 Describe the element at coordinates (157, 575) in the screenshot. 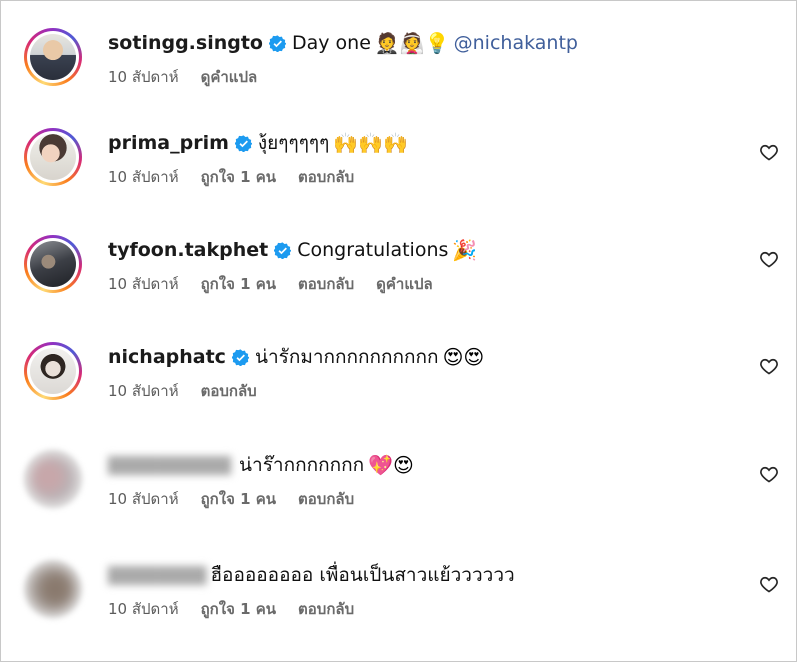

I see `comment-username: ████████` at that location.